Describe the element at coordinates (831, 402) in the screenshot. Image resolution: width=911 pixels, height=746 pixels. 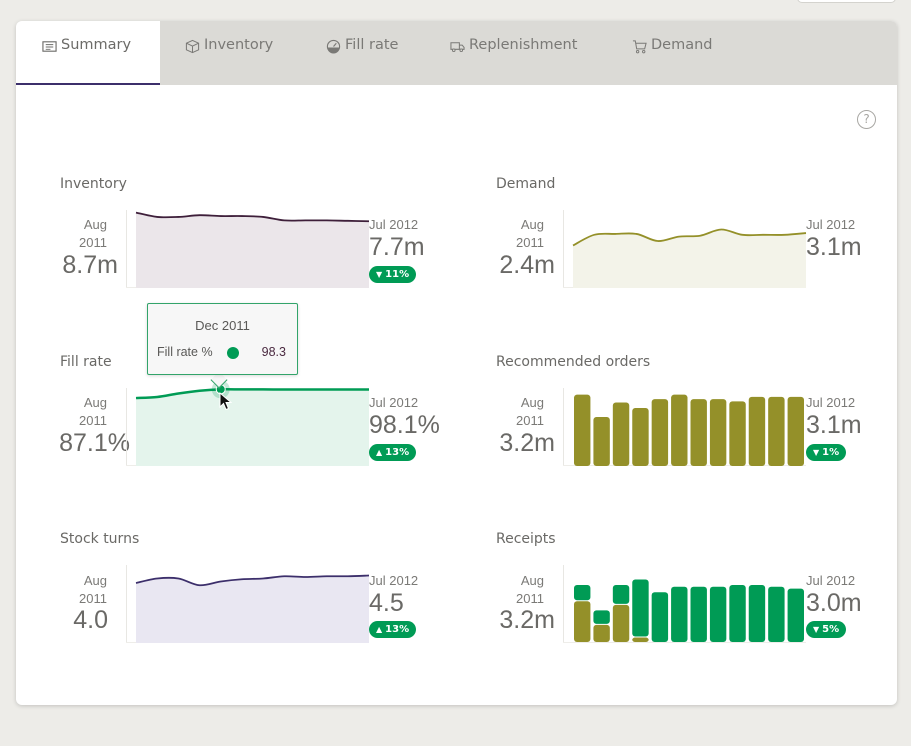
I see `recommended-orders-end-date: Jul 2012` at that location.